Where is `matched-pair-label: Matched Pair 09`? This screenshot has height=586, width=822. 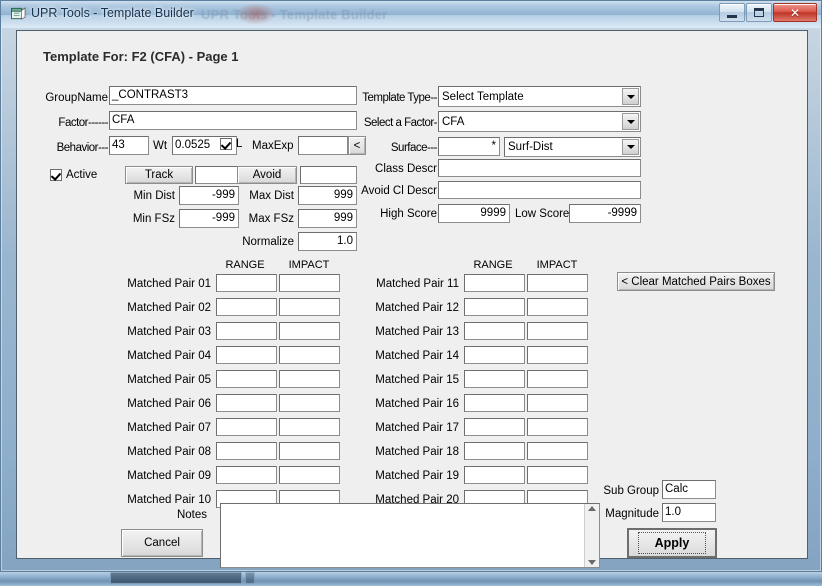 matched-pair-label: Matched Pair 09 is located at coordinates (169, 476).